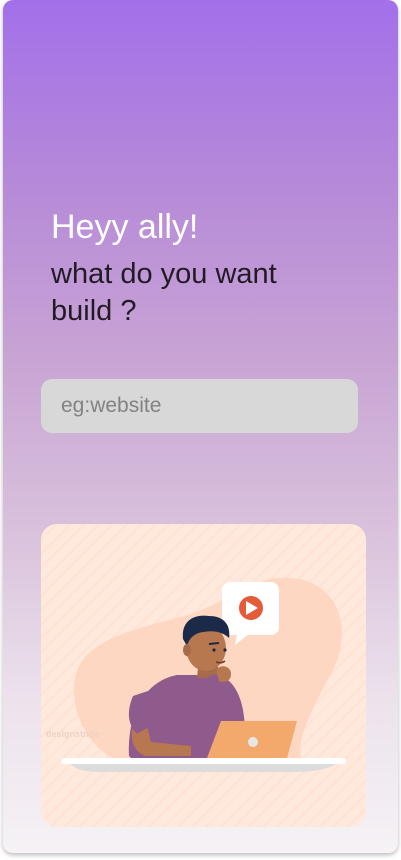  I want to click on greeting-title: Heyy ally!, so click(125, 227).